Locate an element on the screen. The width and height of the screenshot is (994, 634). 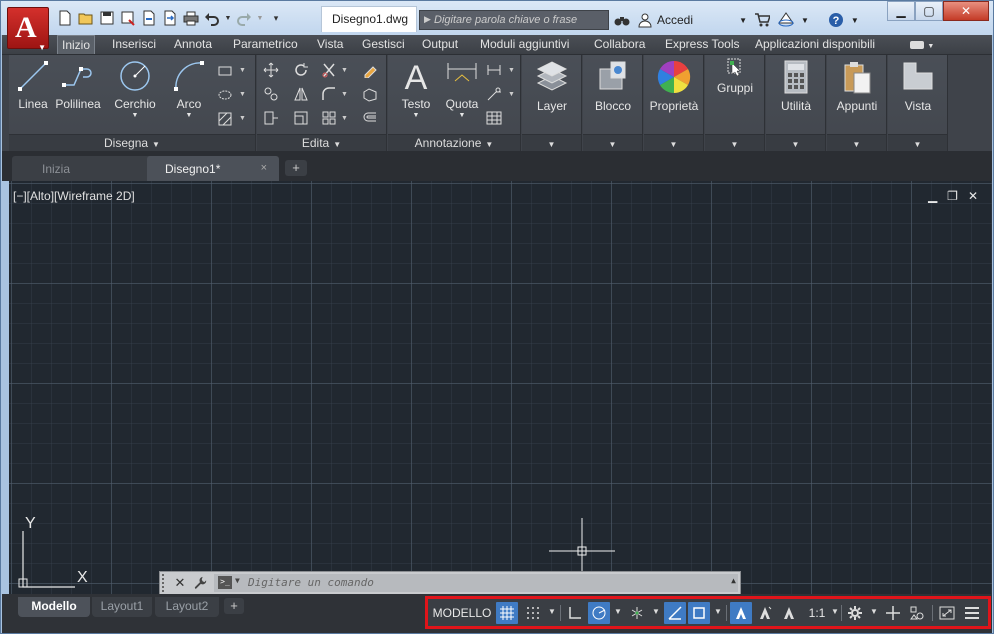
explode-icon is located at coordinates (370, 94).